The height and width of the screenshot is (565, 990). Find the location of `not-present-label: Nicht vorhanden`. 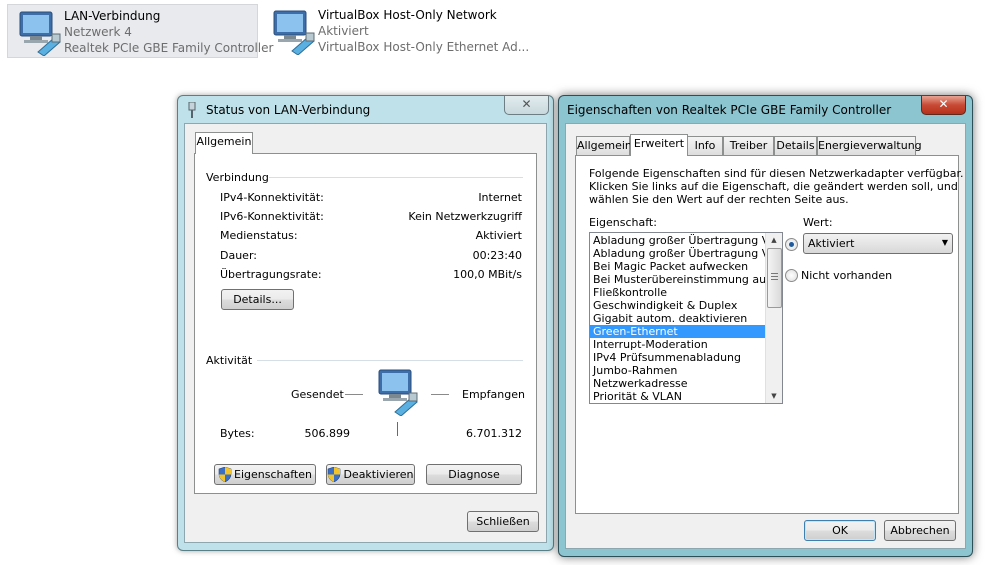

not-present-label: Nicht vorhanden is located at coordinates (847, 275).